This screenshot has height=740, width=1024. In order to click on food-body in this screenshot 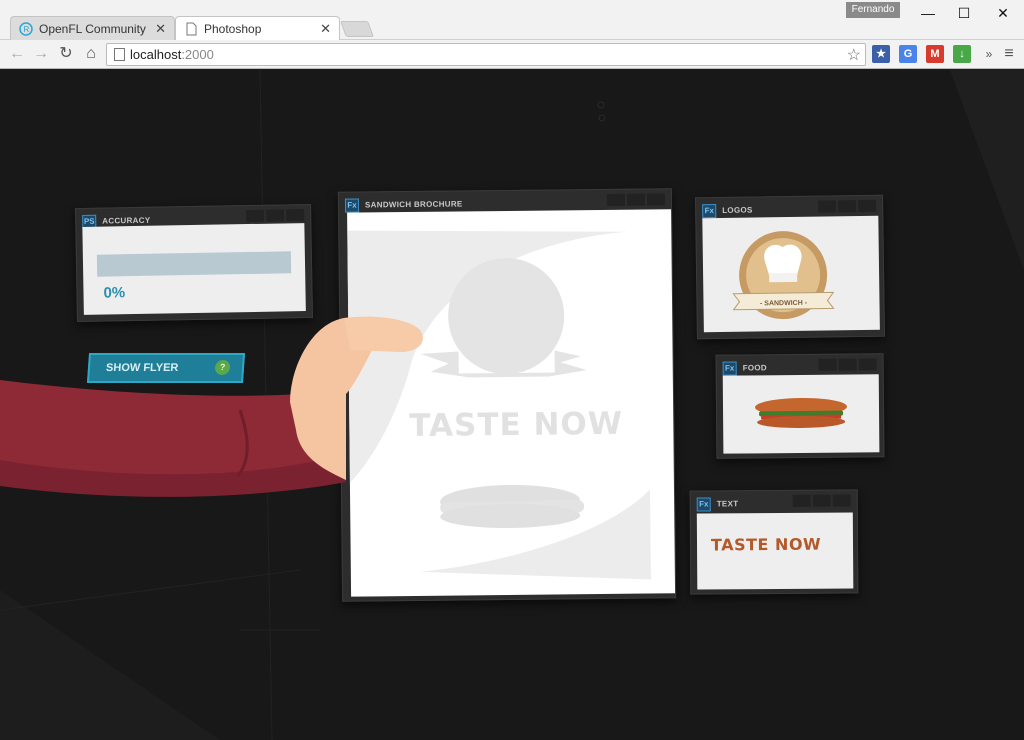, I will do `click(801, 414)`.